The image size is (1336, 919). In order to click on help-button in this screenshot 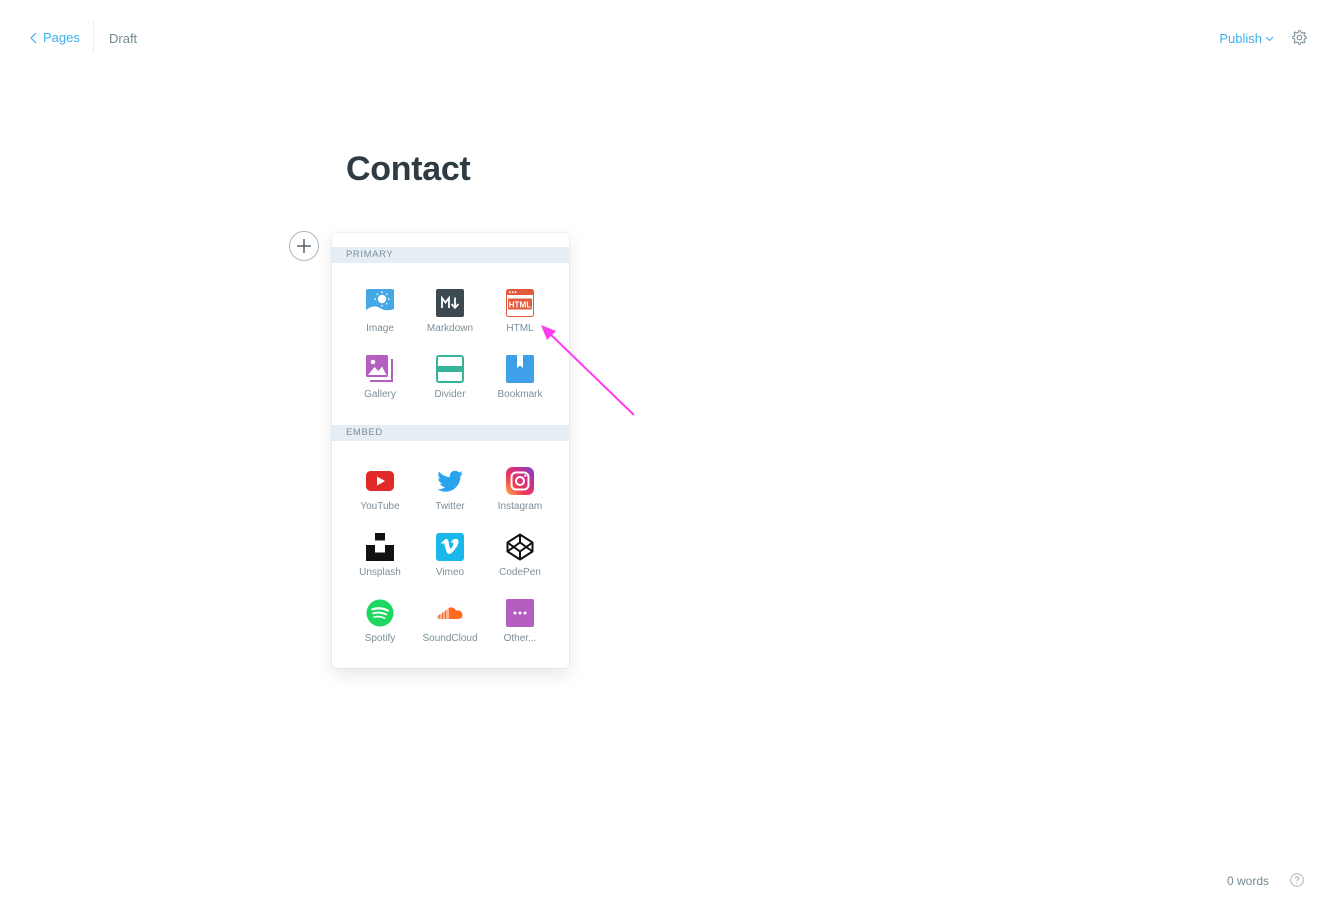, I will do `click(1297, 880)`.